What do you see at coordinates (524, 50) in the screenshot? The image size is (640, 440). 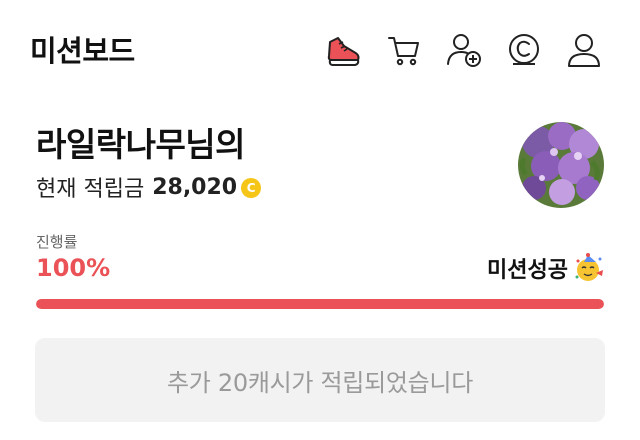 I see `cash-coin-icon` at bounding box center [524, 50].